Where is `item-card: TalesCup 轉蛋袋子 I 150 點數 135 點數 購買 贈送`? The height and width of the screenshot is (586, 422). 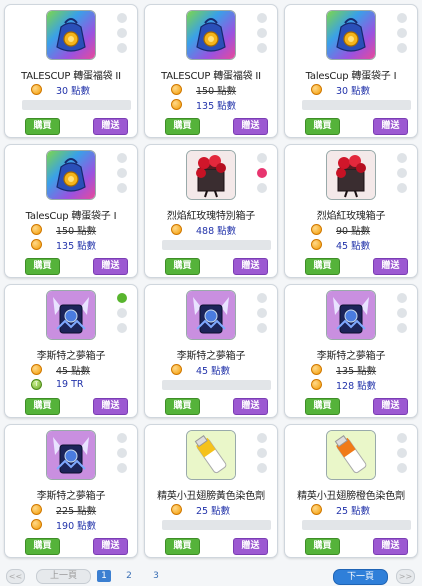
item-card: TalesCup 轉蛋袋子 I 150 點數 135 點數 購買 贈送 is located at coordinates (71, 211).